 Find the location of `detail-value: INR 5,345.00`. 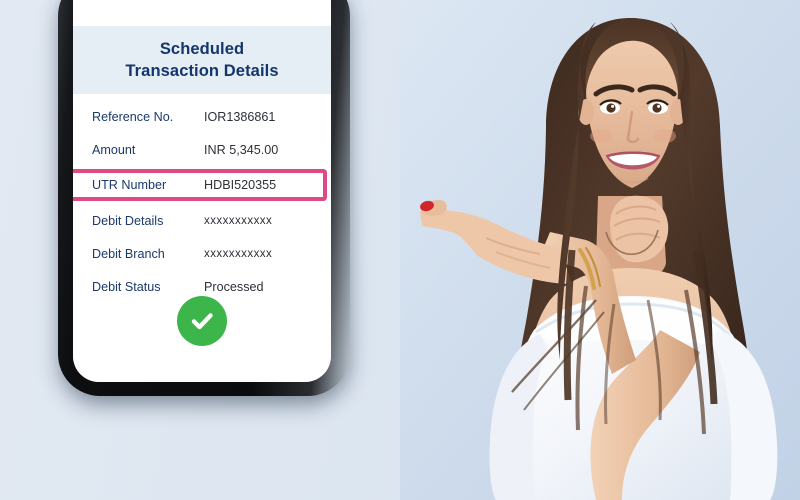

detail-value: INR 5,345.00 is located at coordinates (241, 149).